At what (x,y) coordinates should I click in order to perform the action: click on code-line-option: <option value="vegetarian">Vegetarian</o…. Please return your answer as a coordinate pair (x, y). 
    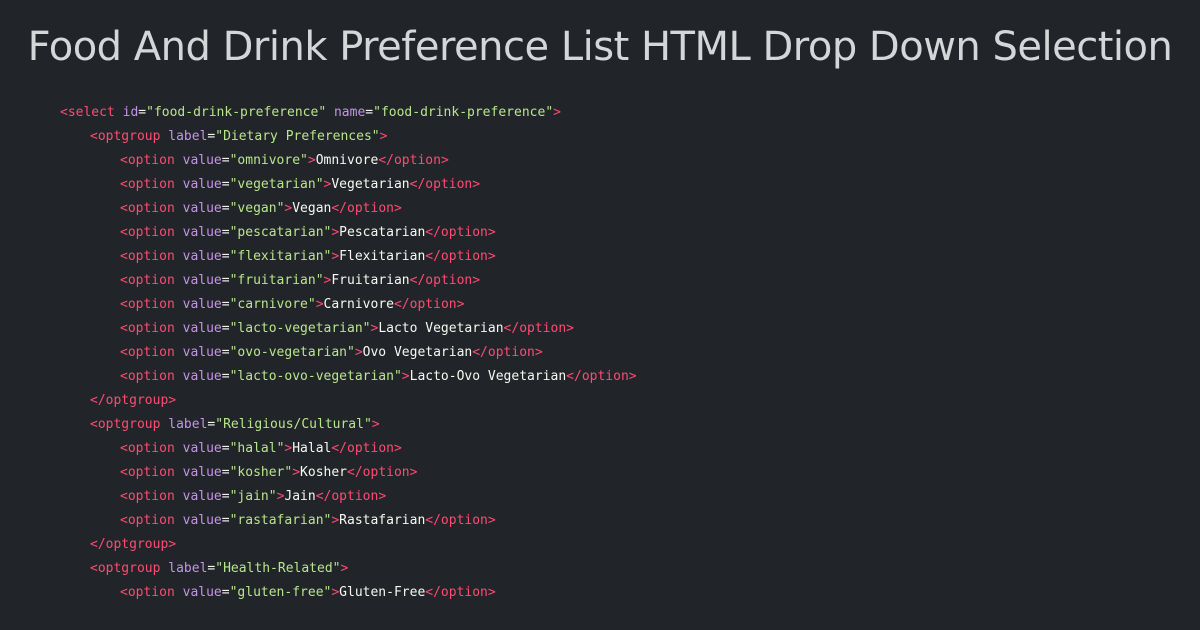
    Looking at the image, I should click on (610, 185).